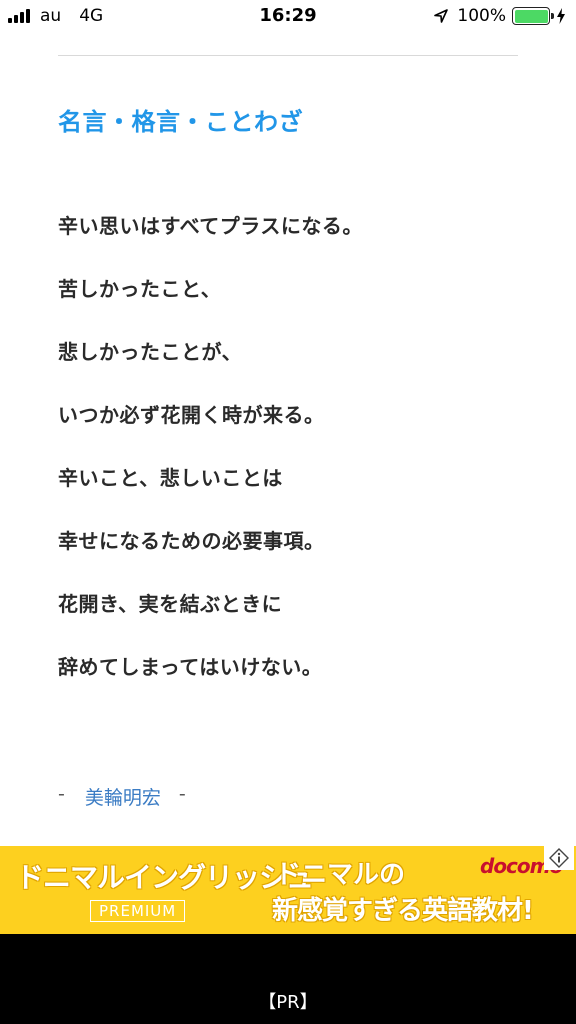 The width and height of the screenshot is (576, 1024). I want to click on author-link: 美輪明宏, so click(123, 796).